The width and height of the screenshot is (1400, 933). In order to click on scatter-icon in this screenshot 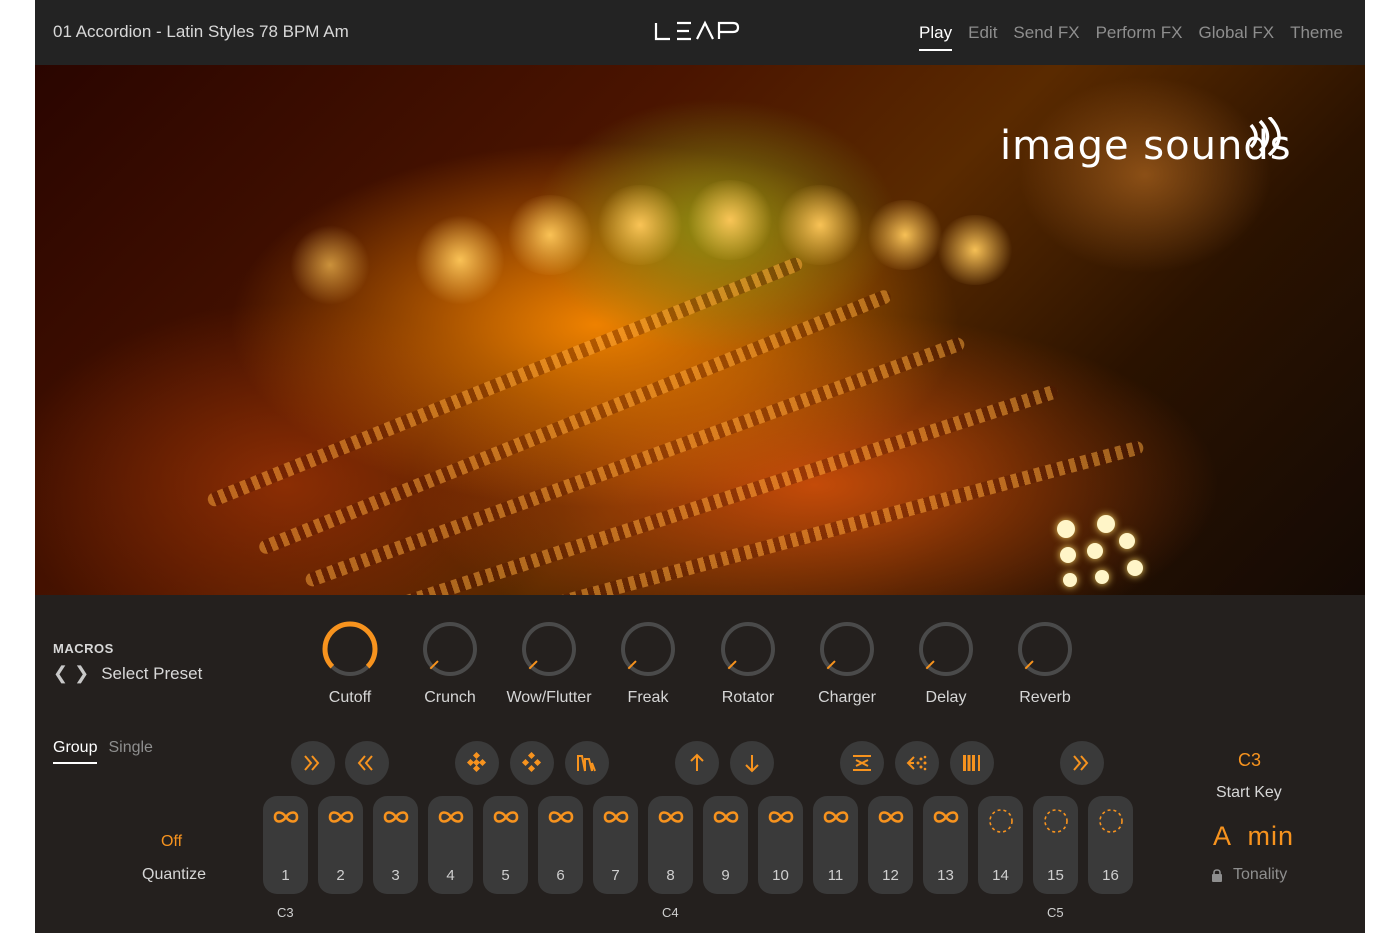, I will do `click(916, 763)`.